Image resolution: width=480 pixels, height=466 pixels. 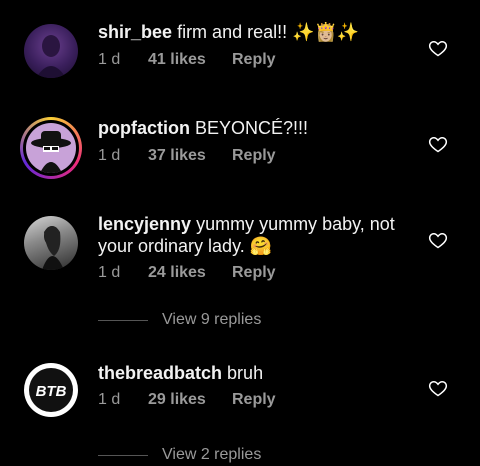 I want to click on comment-username: shir_bee, so click(x=135, y=32).